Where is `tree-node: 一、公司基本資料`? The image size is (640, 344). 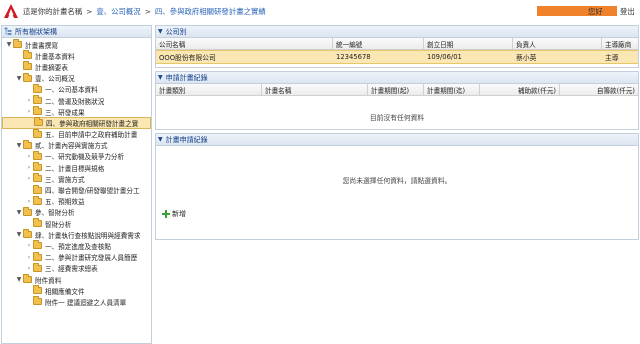
tree-node: 一、公司基本資料 is located at coordinates (76, 89).